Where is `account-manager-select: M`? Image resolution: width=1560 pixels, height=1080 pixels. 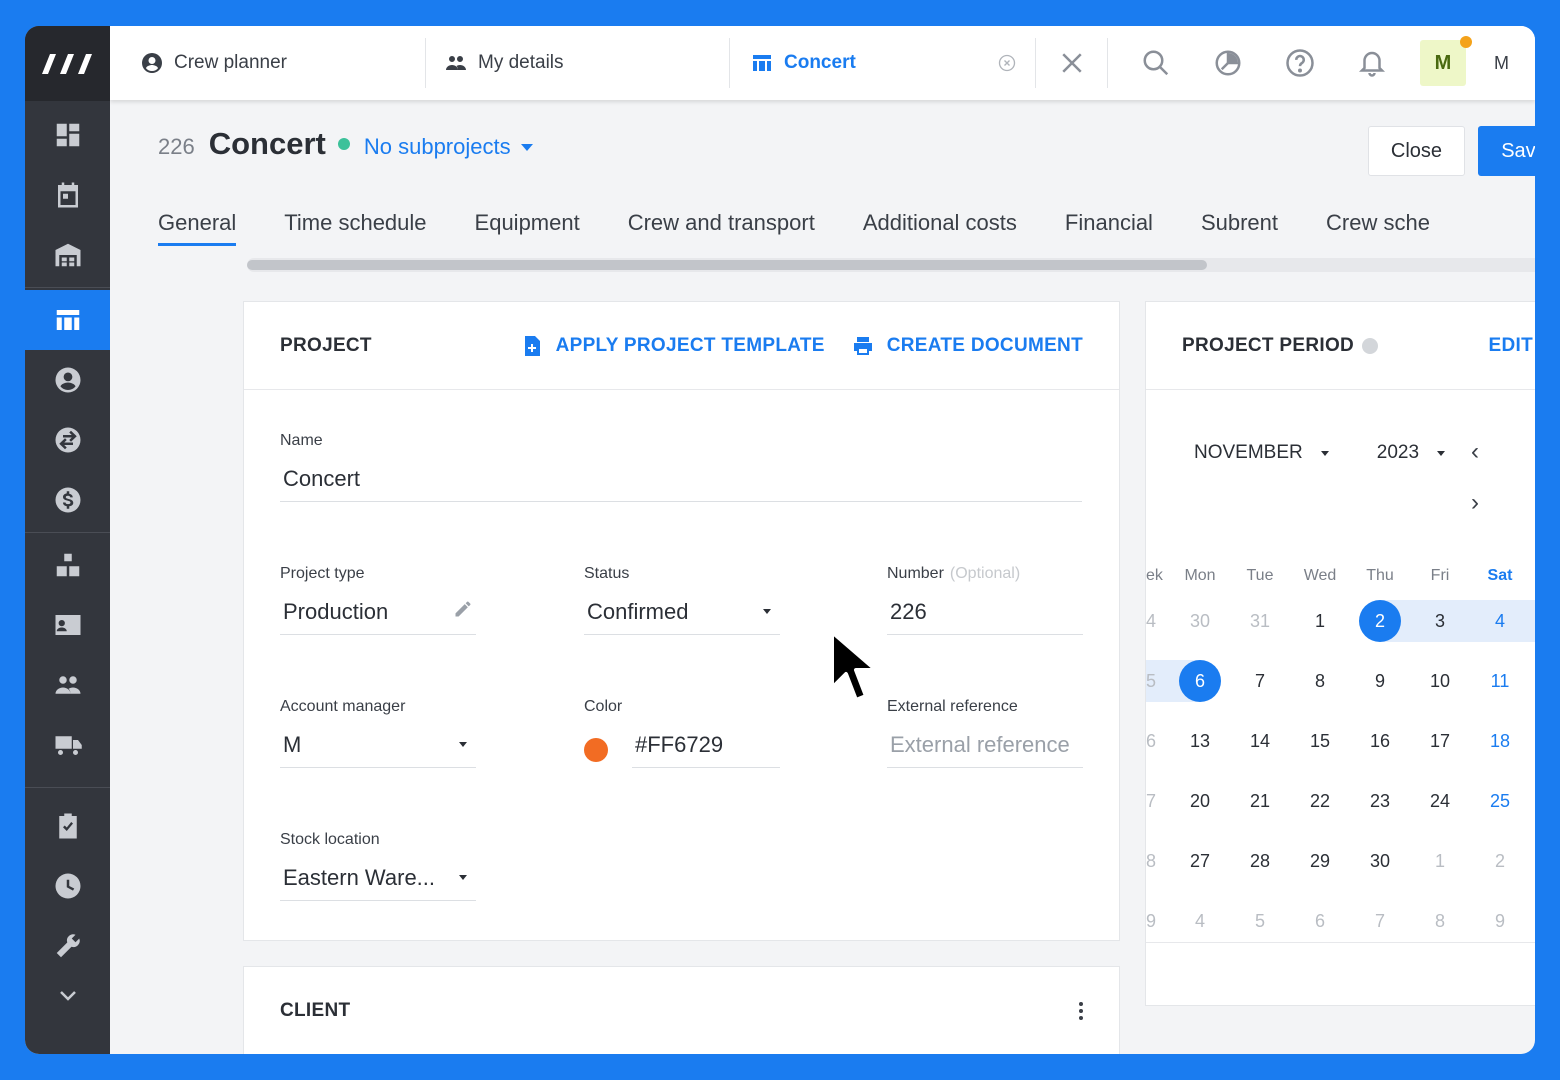
account-manager-select: M is located at coordinates (378, 750).